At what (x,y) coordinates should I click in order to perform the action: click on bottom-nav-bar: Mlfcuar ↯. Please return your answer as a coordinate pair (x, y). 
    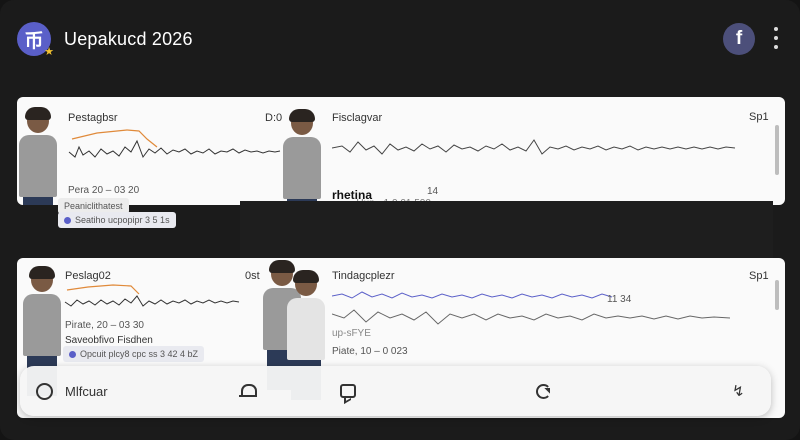
    Looking at the image, I should click on (395, 391).